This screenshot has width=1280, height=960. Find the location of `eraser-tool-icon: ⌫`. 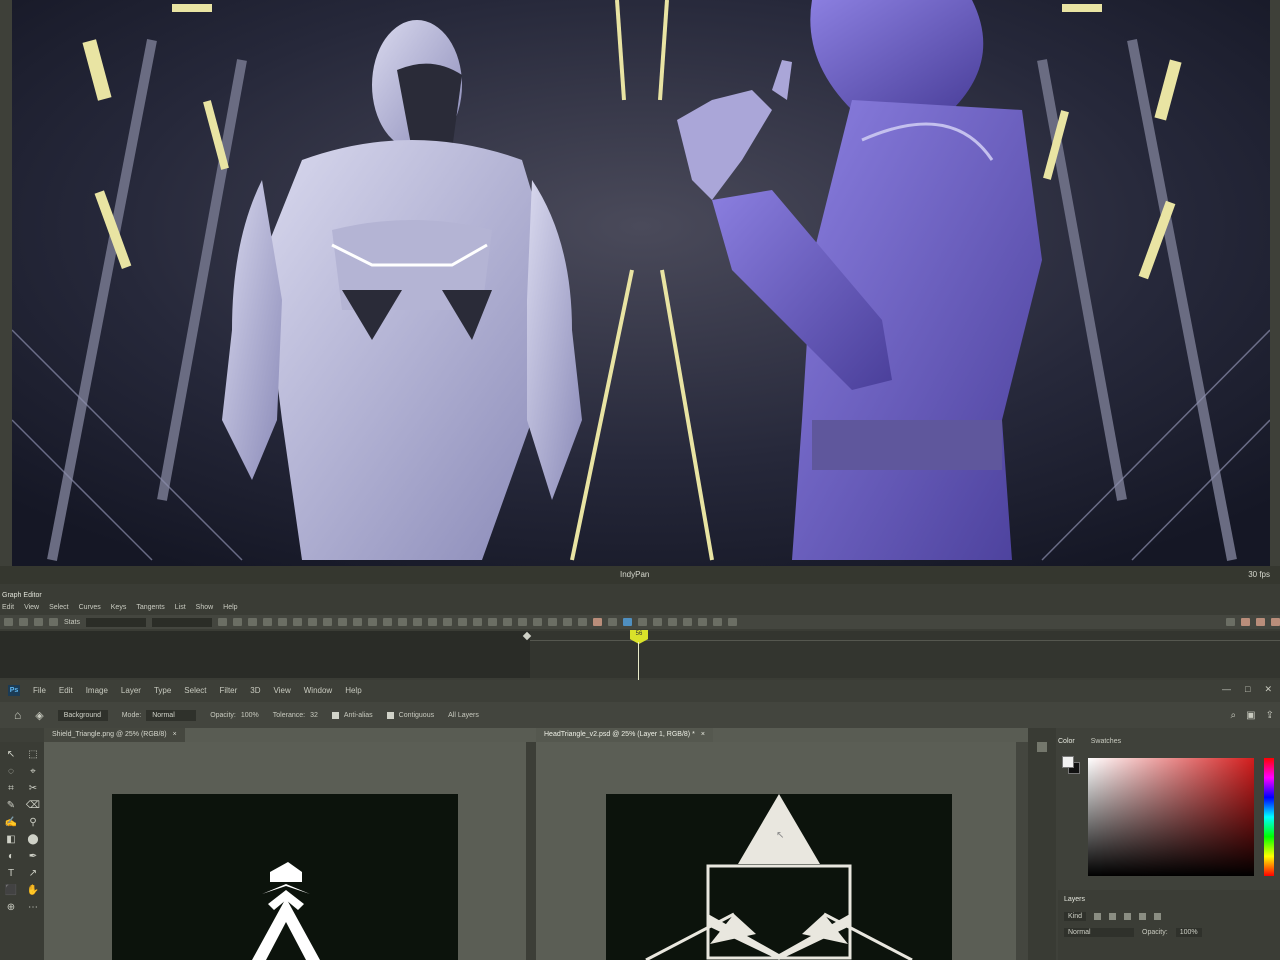

eraser-tool-icon: ⌫ is located at coordinates (33, 805).